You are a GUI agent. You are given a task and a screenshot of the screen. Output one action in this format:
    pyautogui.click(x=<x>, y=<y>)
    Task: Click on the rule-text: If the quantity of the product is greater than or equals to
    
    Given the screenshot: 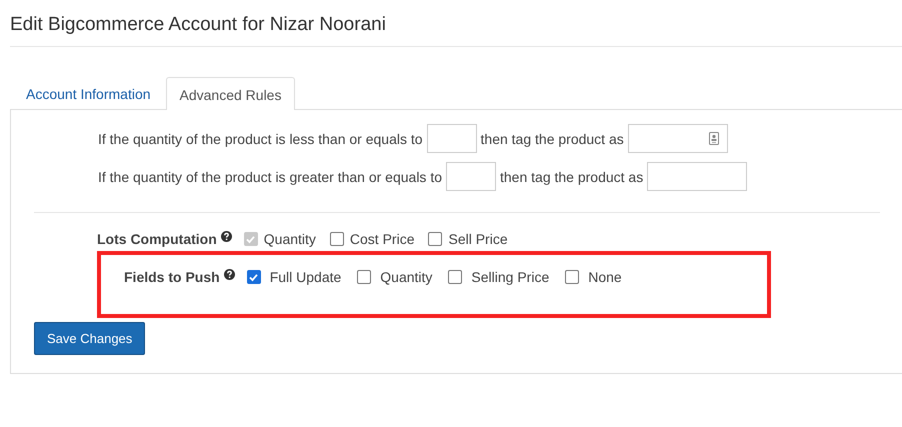 What is the action you would take?
    pyautogui.click(x=270, y=176)
    